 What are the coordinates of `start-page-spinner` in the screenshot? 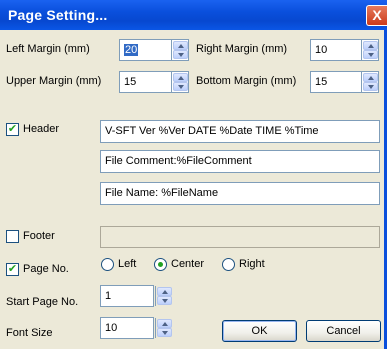 It's located at (163, 296).